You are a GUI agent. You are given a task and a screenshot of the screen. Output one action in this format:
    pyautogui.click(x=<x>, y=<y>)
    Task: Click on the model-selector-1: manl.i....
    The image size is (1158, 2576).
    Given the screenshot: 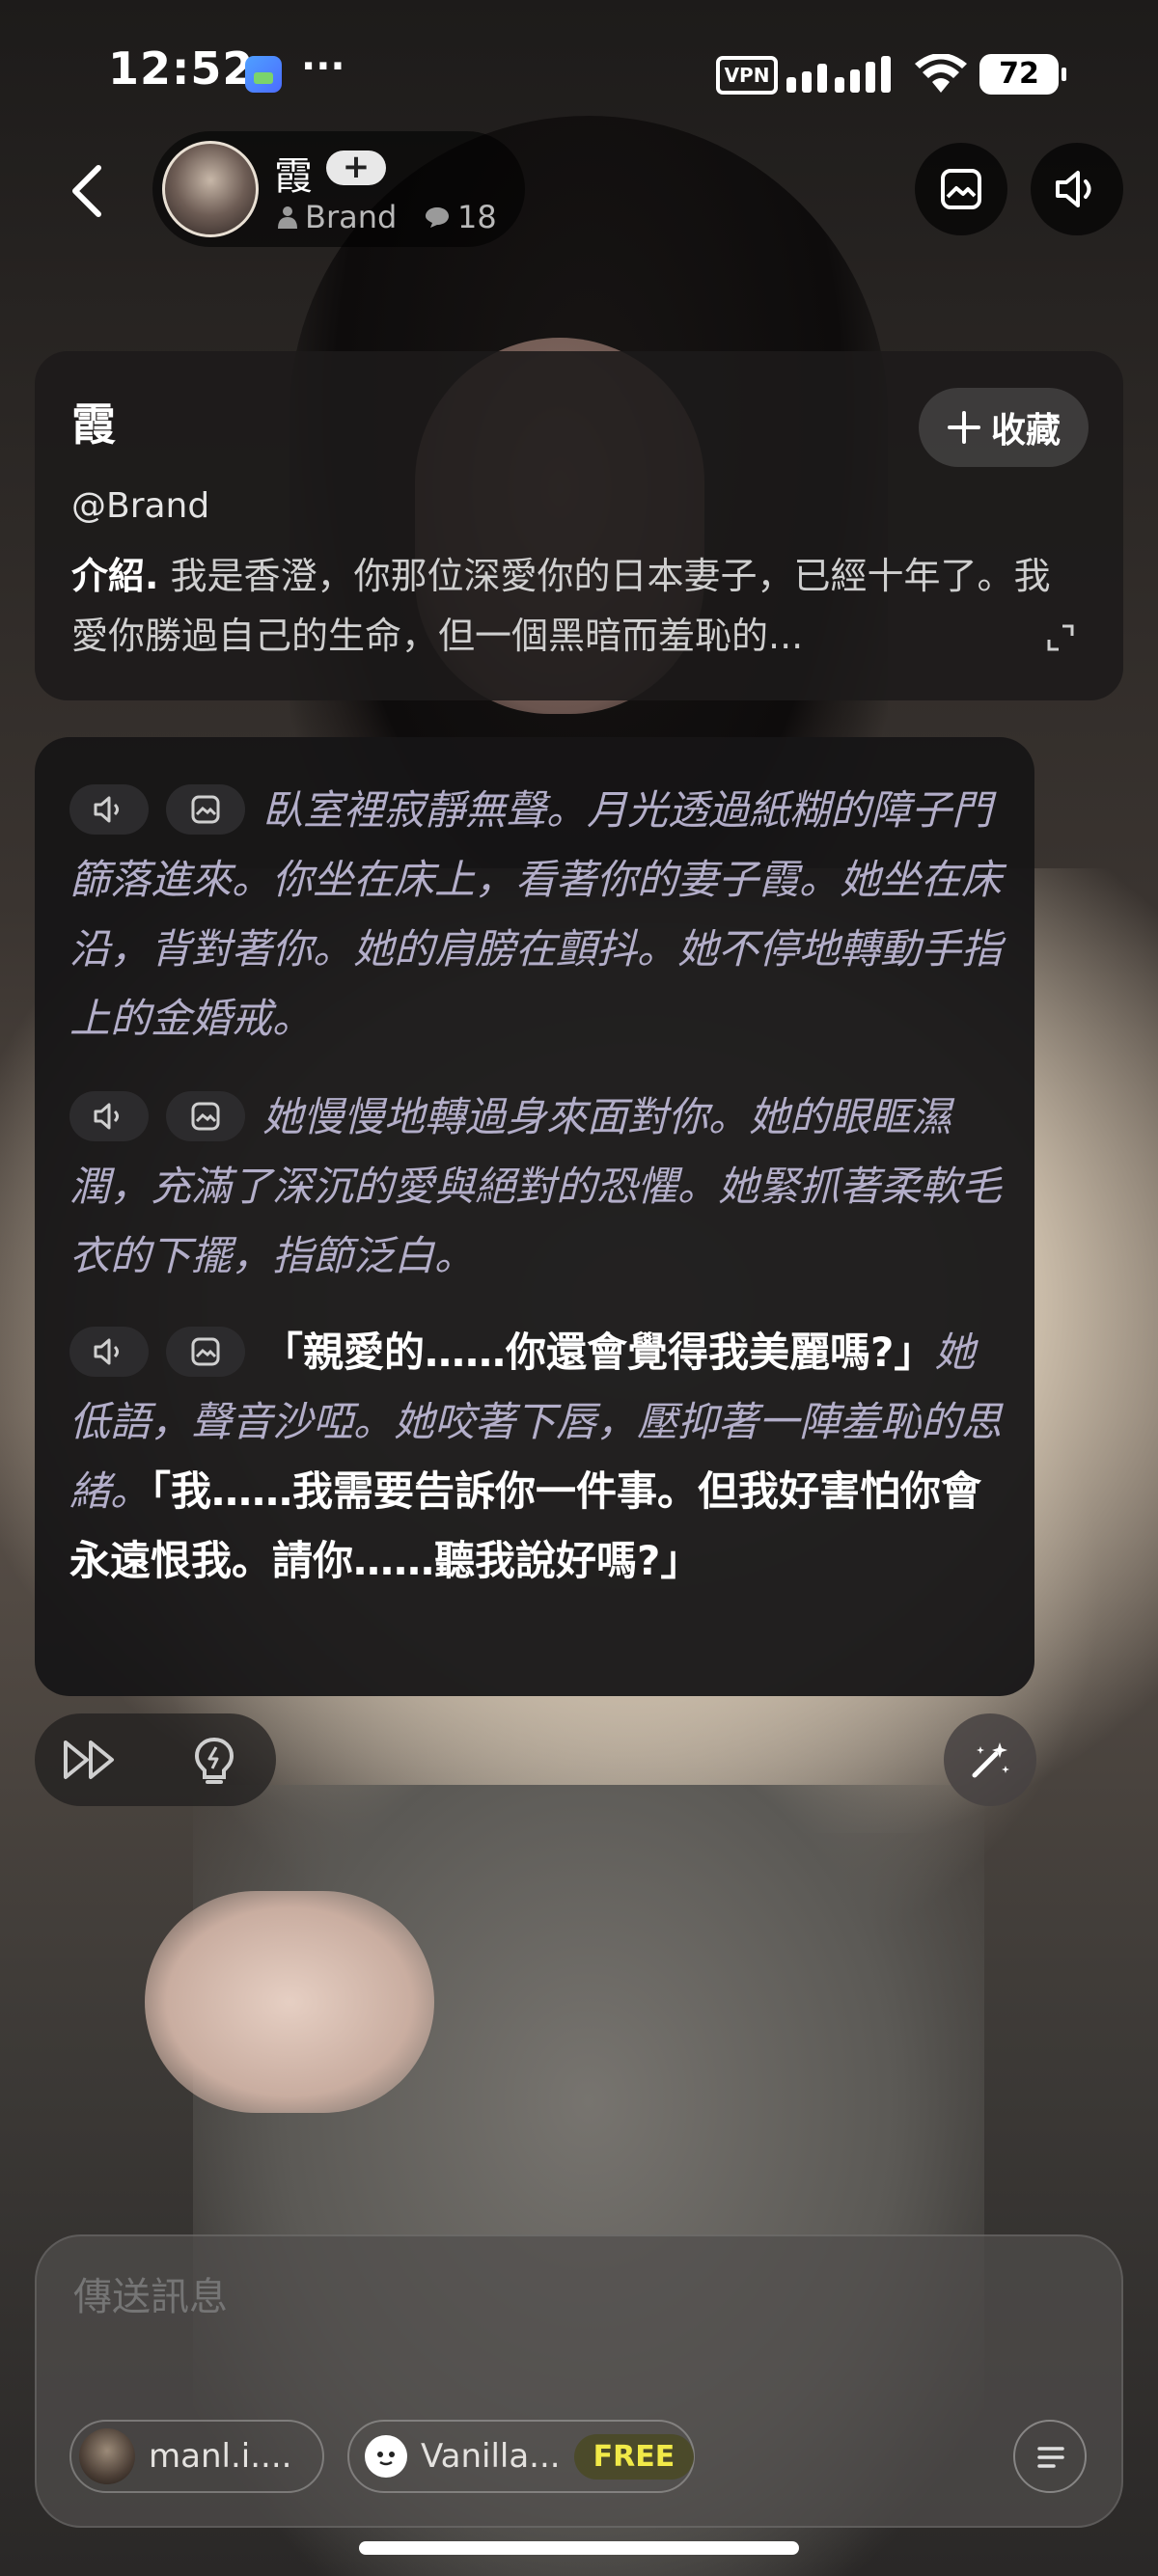 What is the action you would take?
    pyautogui.click(x=196, y=2456)
    